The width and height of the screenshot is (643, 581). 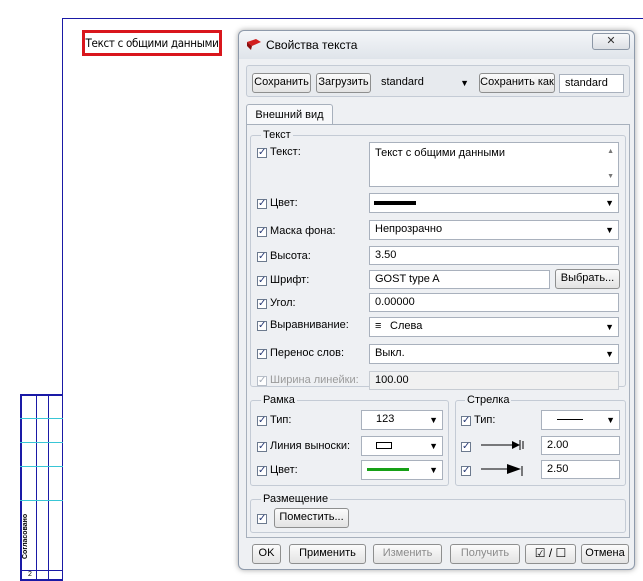 I want to click on close-icon: ✕, so click(x=611, y=41).